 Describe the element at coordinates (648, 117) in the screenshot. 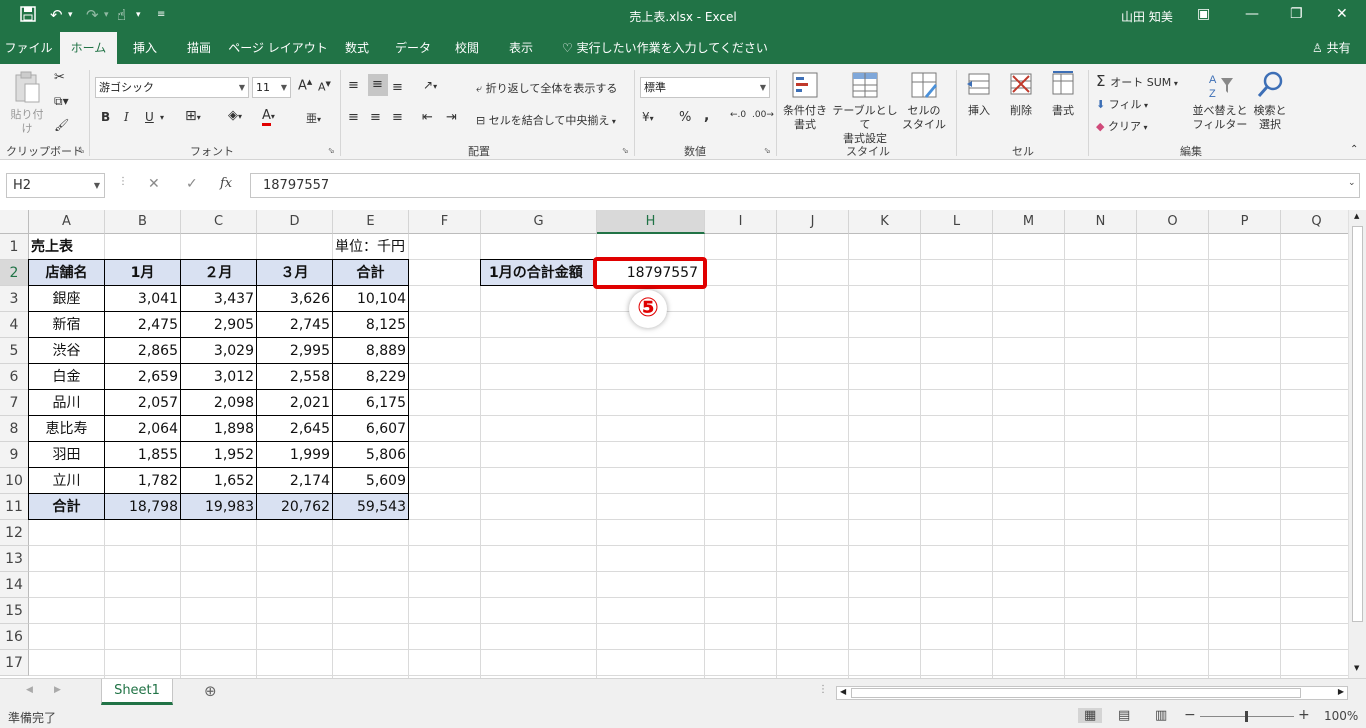

I see `currency-icon: ¥▾` at that location.